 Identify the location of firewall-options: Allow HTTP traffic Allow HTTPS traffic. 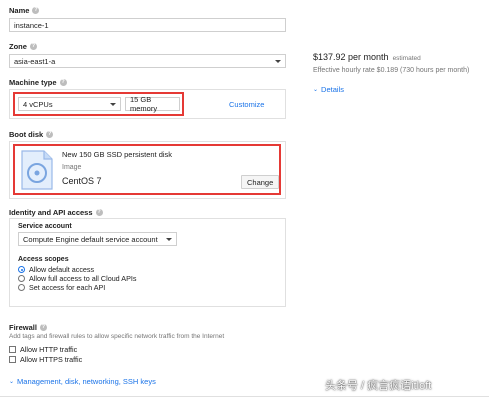
(45, 354).